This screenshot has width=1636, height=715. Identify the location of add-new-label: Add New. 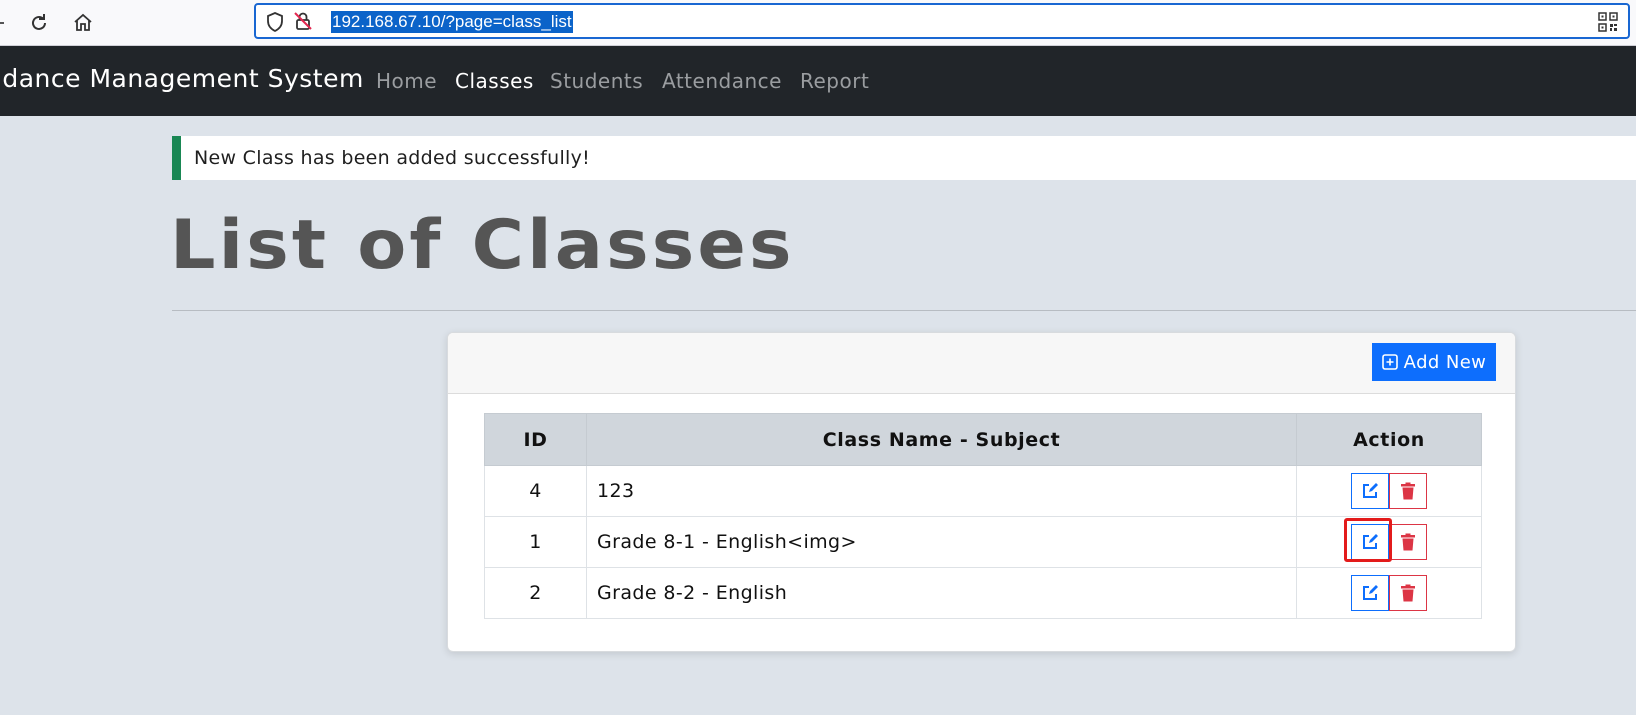
(1445, 362).